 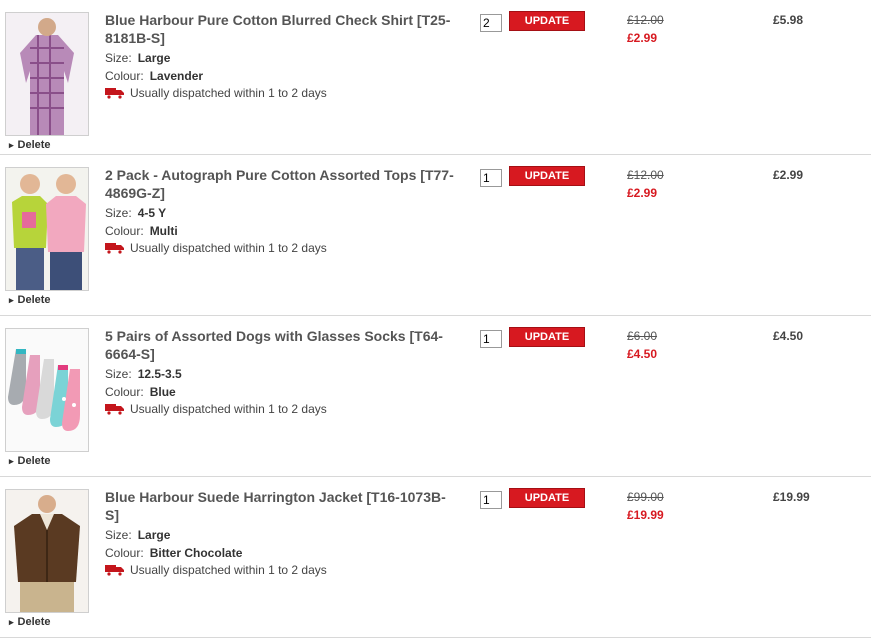 What do you see at coordinates (196, 553) in the screenshot?
I see `colour-value: Bitter Chocolate` at bounding box center [196, 553].